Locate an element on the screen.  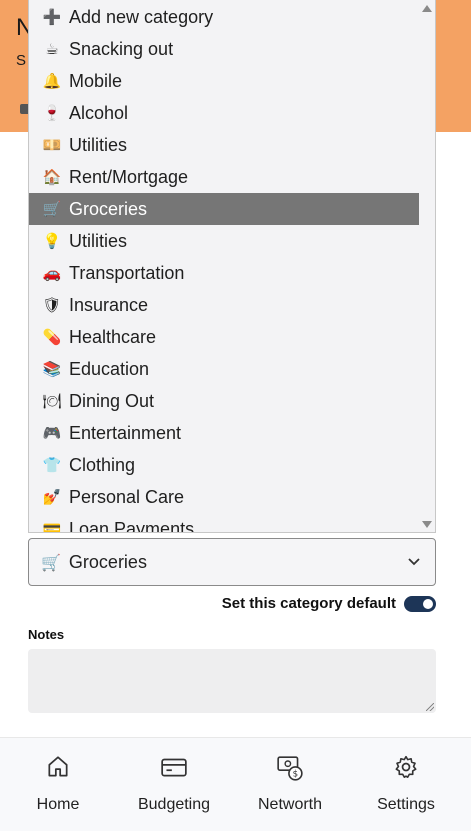
dropdown-option: 🍷 Alcohol is located at coordinates (225, 113).